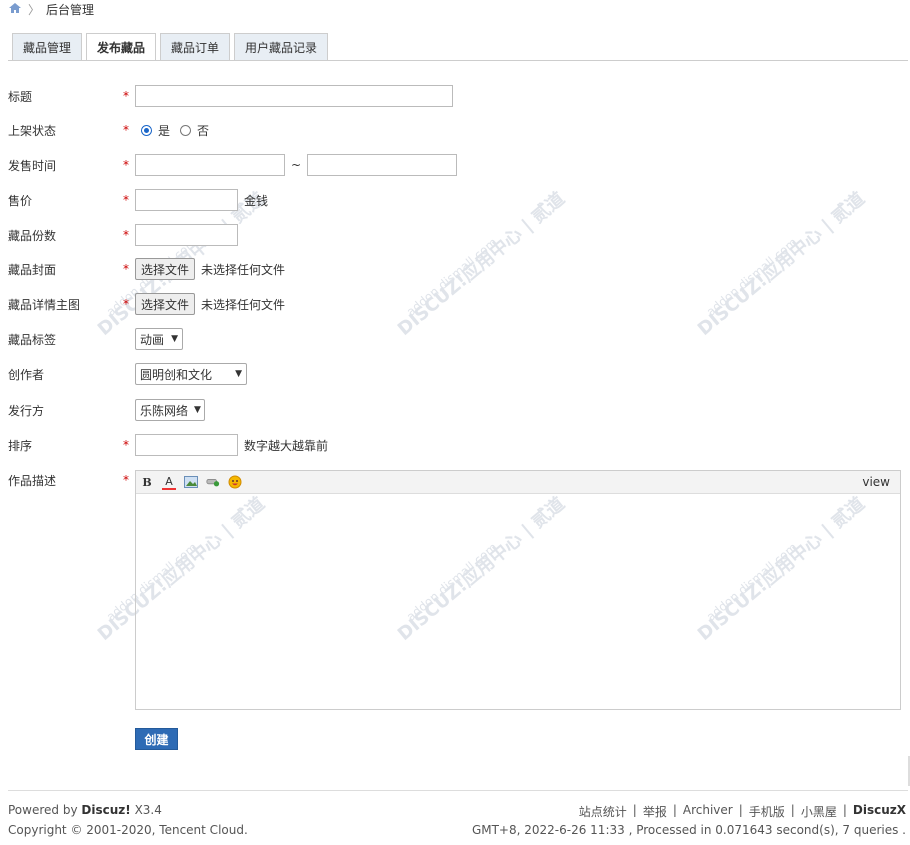  What do you see at coordinates (458, 790) in the screenshot?
I see `footer-divider` at bounding box center [458, 790].